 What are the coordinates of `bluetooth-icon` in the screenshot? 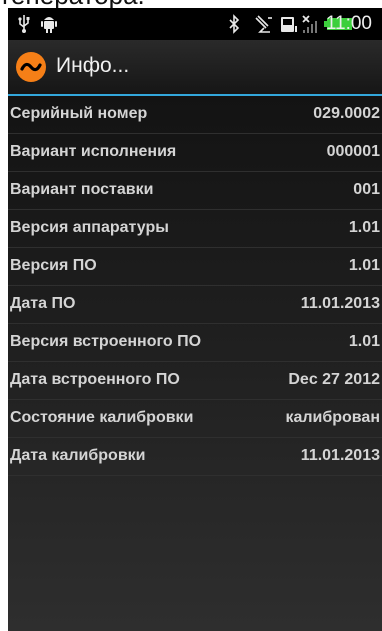 It's located at (234, 24).